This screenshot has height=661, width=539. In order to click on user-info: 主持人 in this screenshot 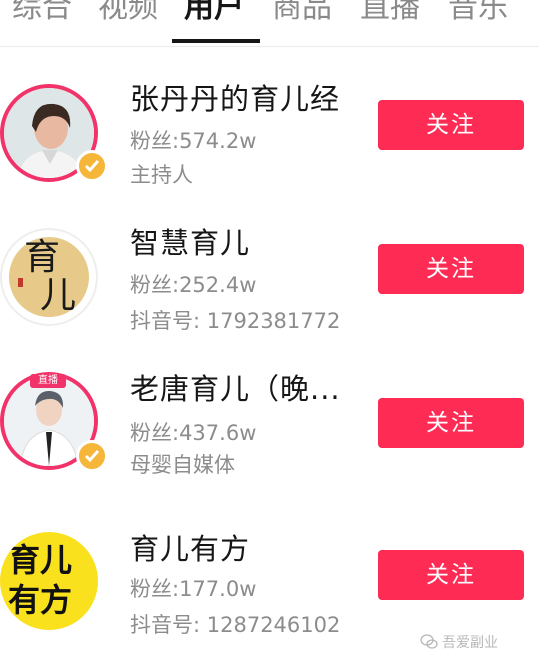, I will do `click(161, 175)`.